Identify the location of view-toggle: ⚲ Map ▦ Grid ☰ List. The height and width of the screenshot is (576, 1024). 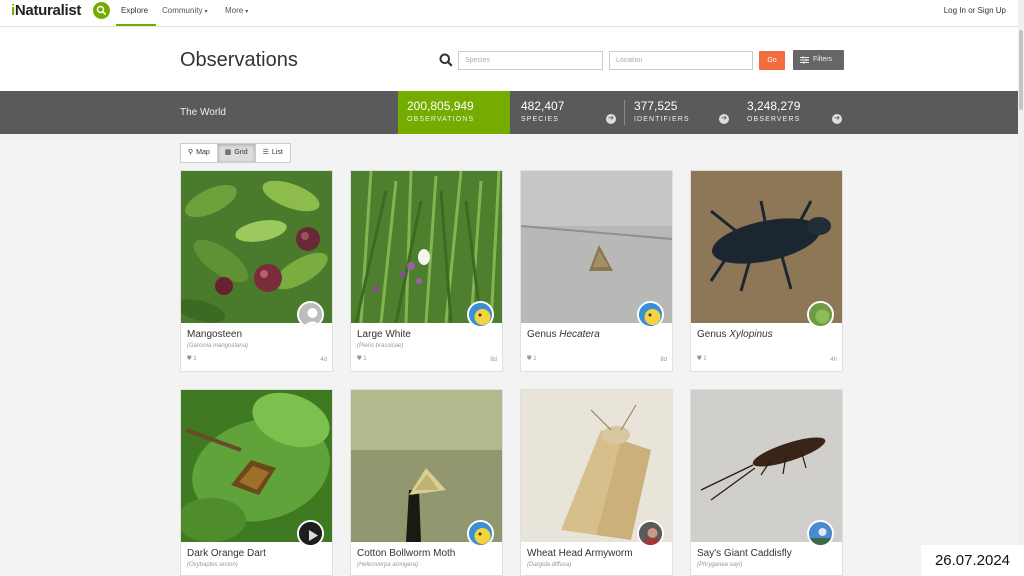
(235, 153).